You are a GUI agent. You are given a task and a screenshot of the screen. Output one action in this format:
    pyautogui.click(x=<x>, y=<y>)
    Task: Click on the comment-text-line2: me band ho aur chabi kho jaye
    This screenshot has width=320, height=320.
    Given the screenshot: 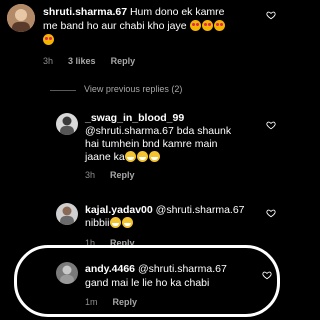 What is the action you would take?
    pyautogui.click(x=134, y=26)
    